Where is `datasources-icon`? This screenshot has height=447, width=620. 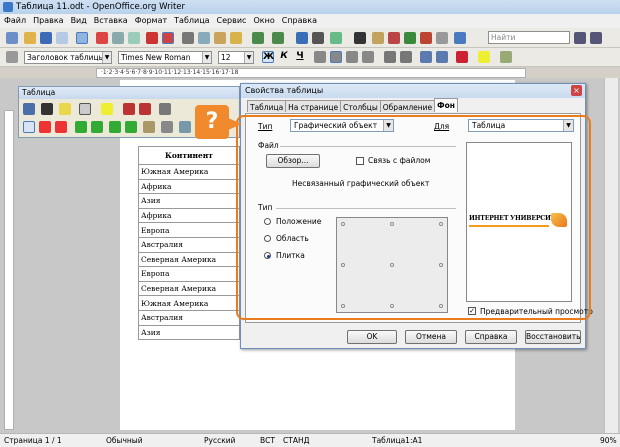 datasources-icon is located at coordinates (410, 38).